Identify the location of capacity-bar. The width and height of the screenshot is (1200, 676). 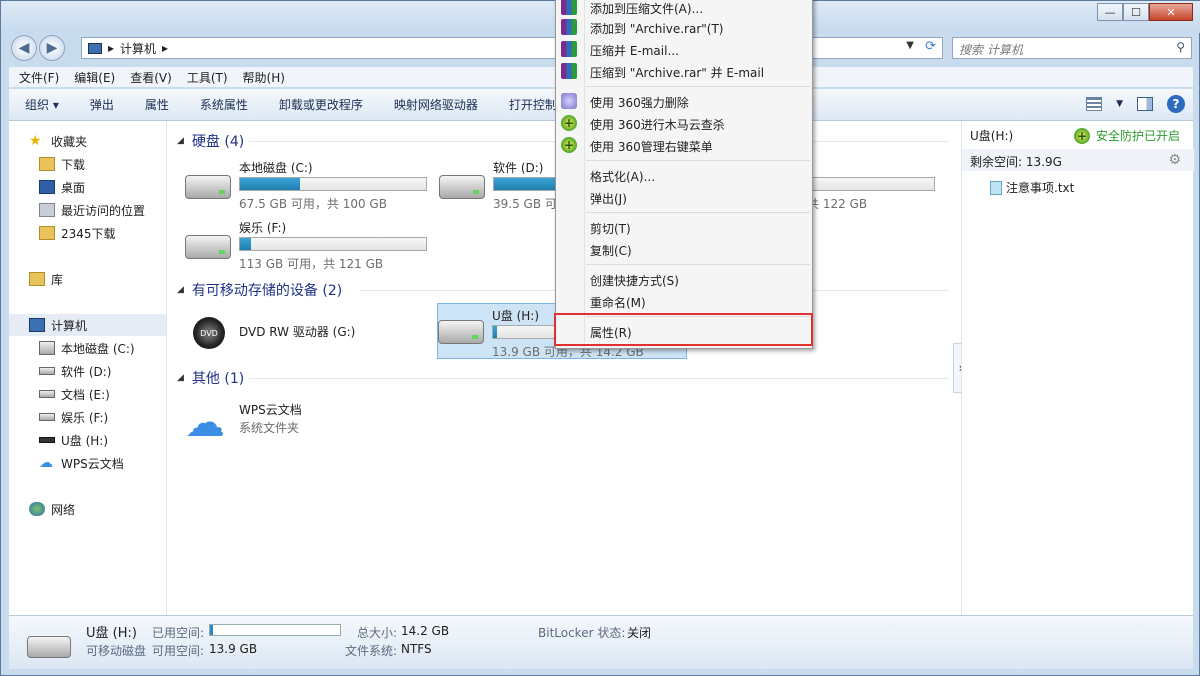
(333, 184).